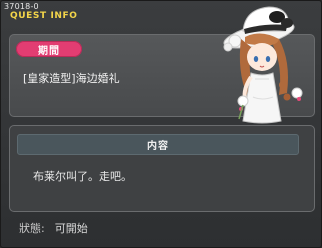 This screenshot has height=248, width=322. I want to click on status-value: 可開始, so click(71, 228).